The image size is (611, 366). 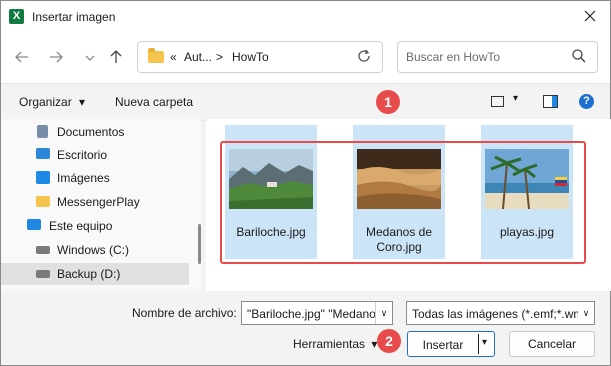 What do you see at coordinates (42, 131) in the screenshot?
I see `document-icon` at bounding box center [42, 131].